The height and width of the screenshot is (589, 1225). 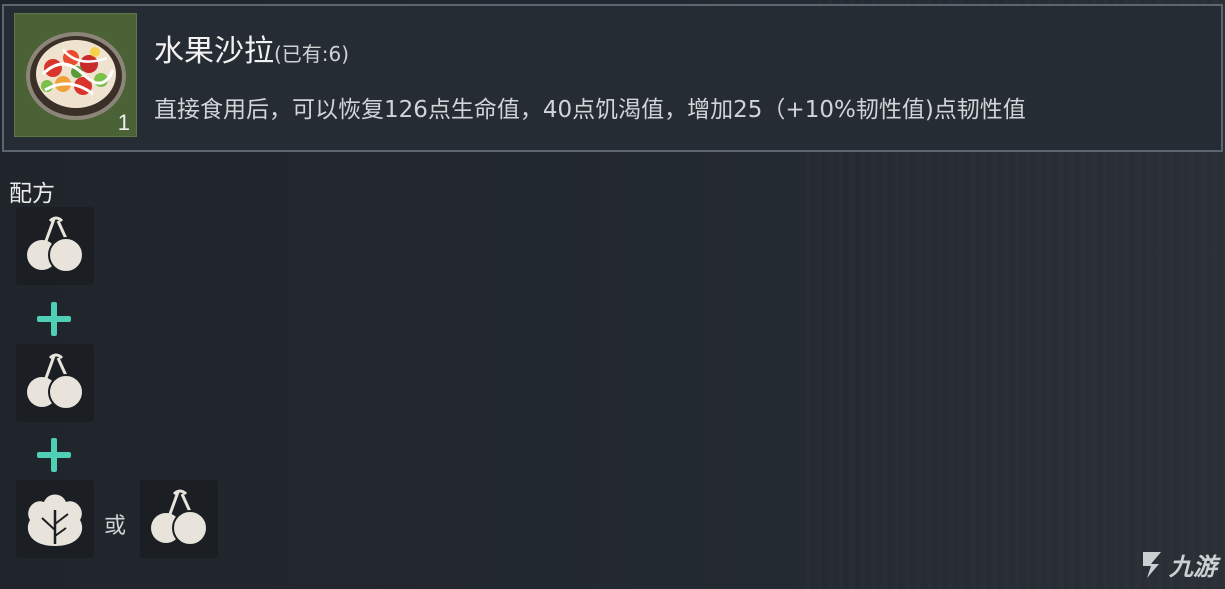 What do you see at coordinates (1152, 565) in the screenshot?
I see `jiuyou-logo-icon` at bounding box center [1152, 565].